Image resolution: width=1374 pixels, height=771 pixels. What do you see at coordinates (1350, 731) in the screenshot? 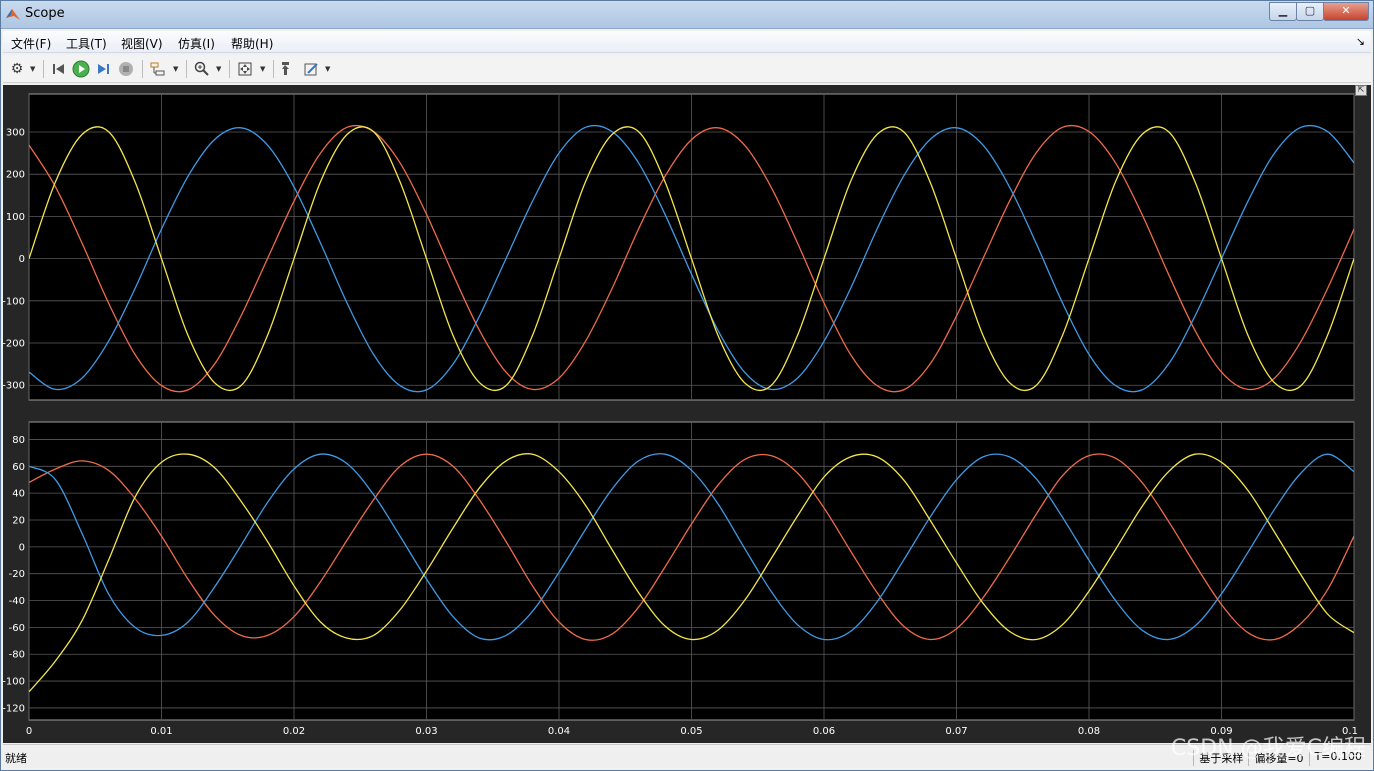
I see `x-tick-label: 0.1` at bounding box center [1350, 731].